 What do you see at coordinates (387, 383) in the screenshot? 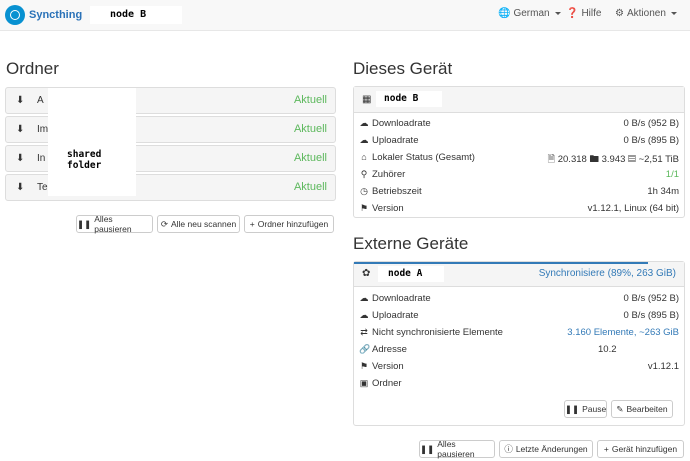
I see `row-label: Ordner` at bounding box center [387, 383].